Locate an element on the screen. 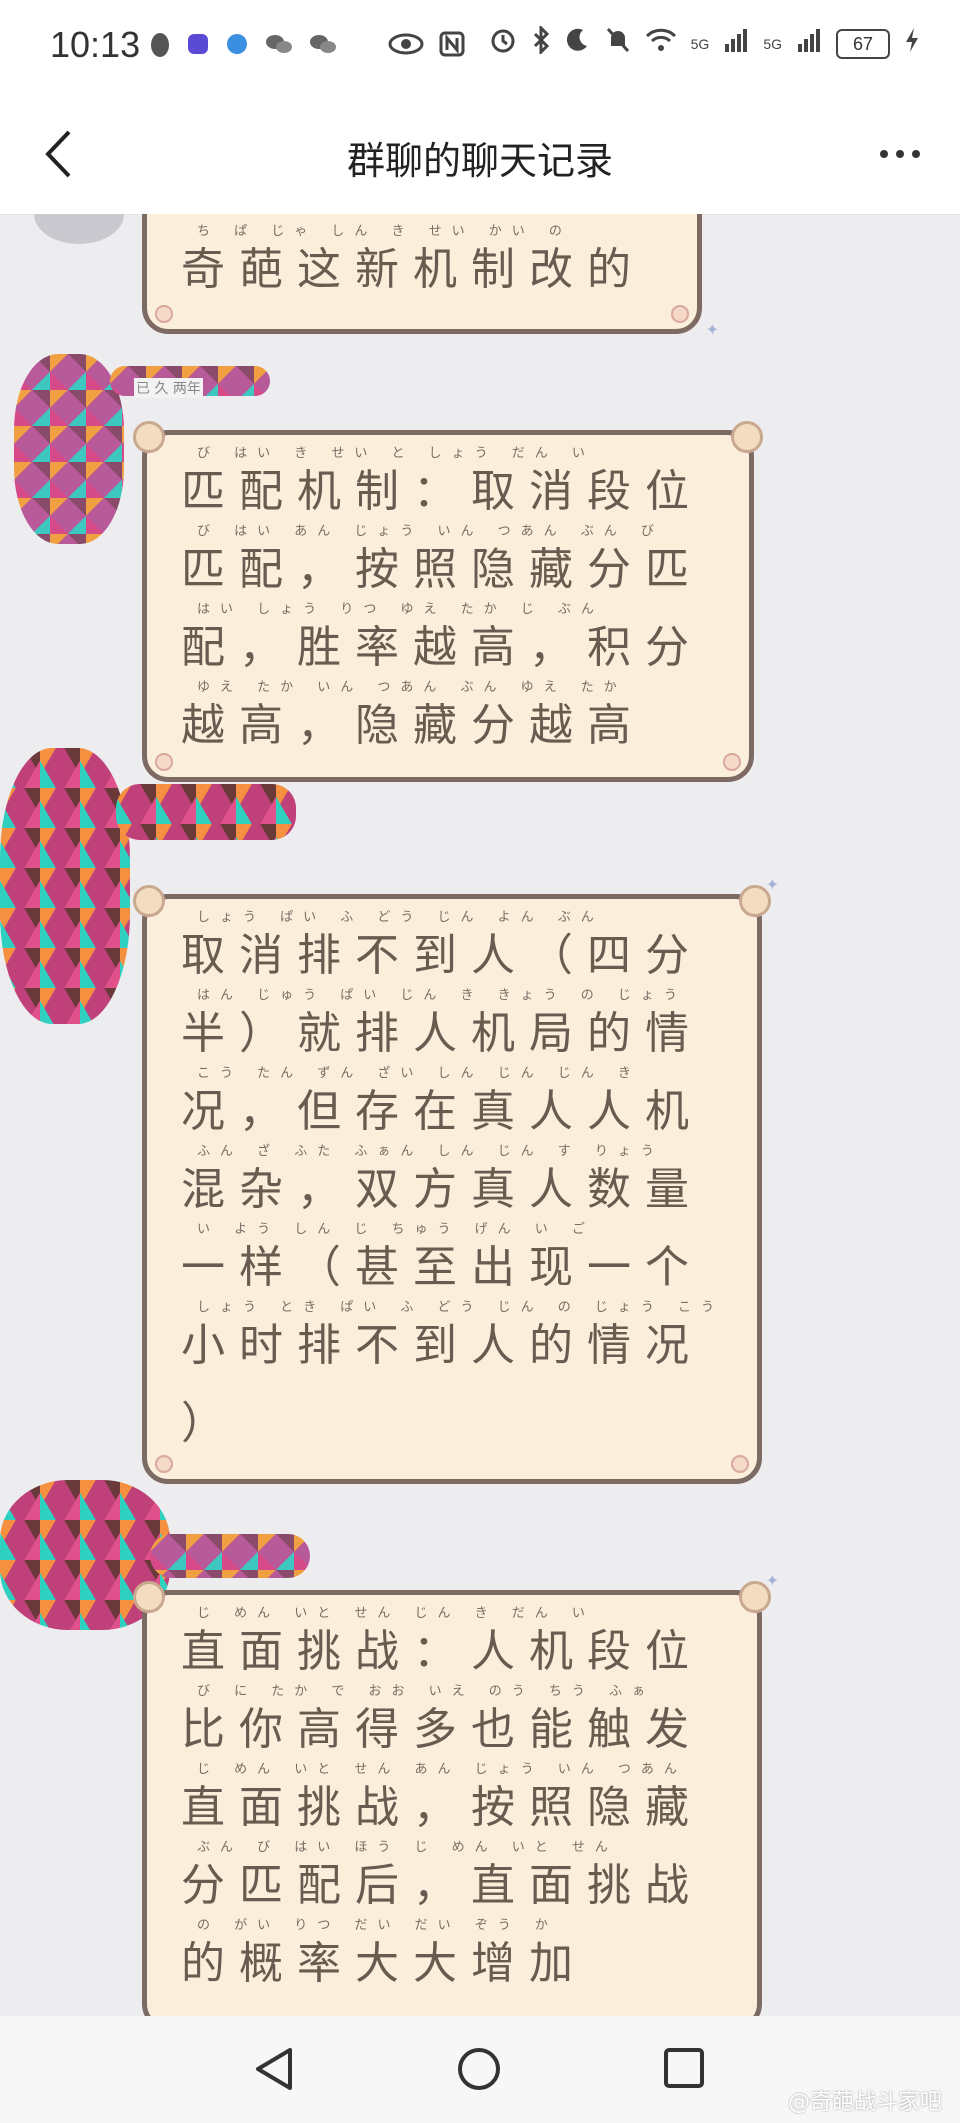 This screenshot has height=2123, width=960. message-ruby: い よう しん じ ちゅう げん い ご is located at coordinates (396, 1229).